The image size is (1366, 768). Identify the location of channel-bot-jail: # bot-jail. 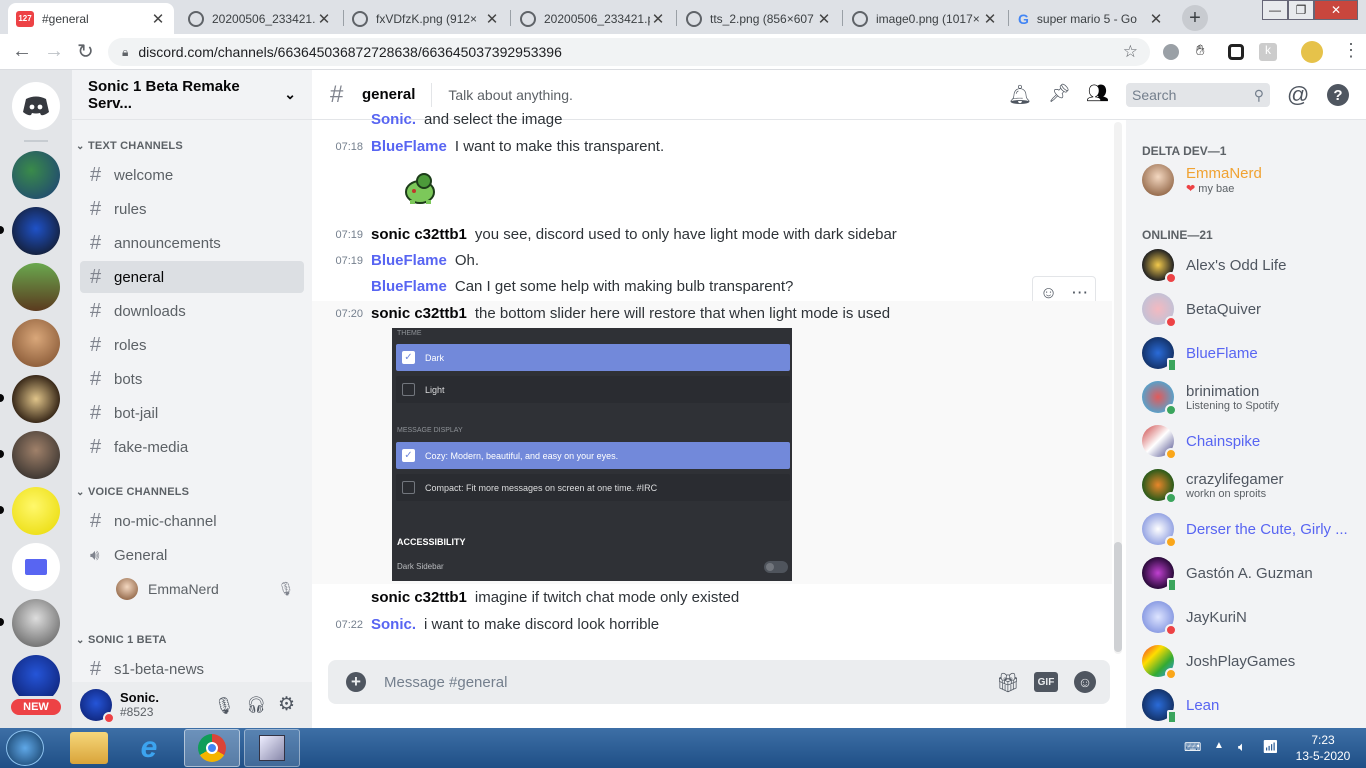
(192, 413).